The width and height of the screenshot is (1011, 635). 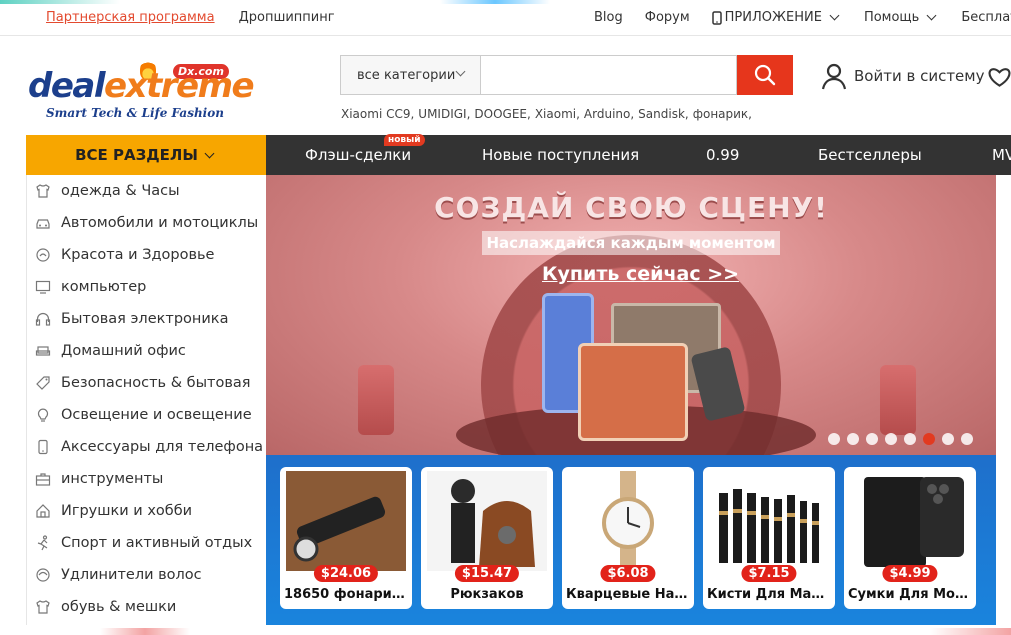 I want to click on help-menu: Помощь, so click(x=901, y=17).